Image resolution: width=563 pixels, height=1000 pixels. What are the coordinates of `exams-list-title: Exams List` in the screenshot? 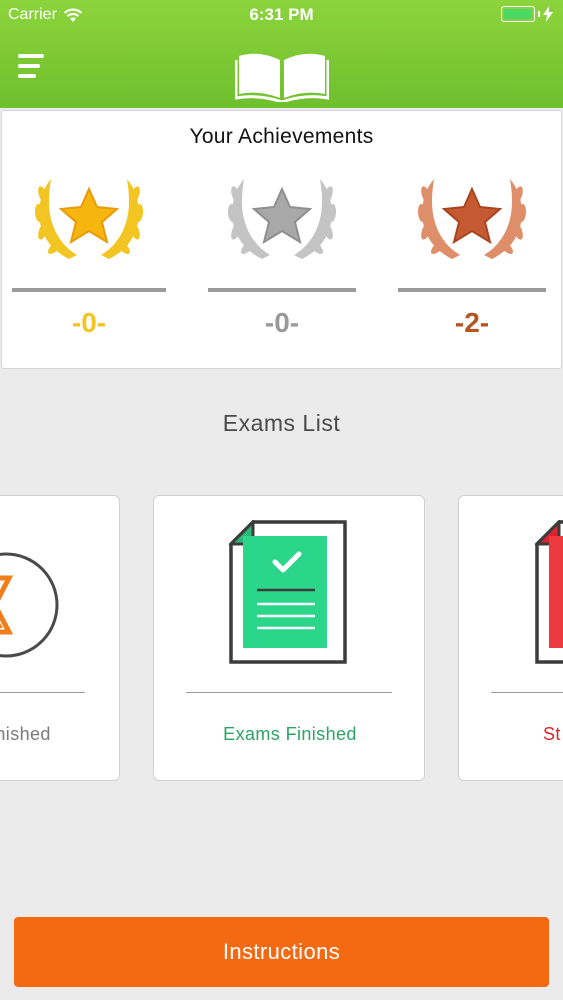 It's located at (281, 423).